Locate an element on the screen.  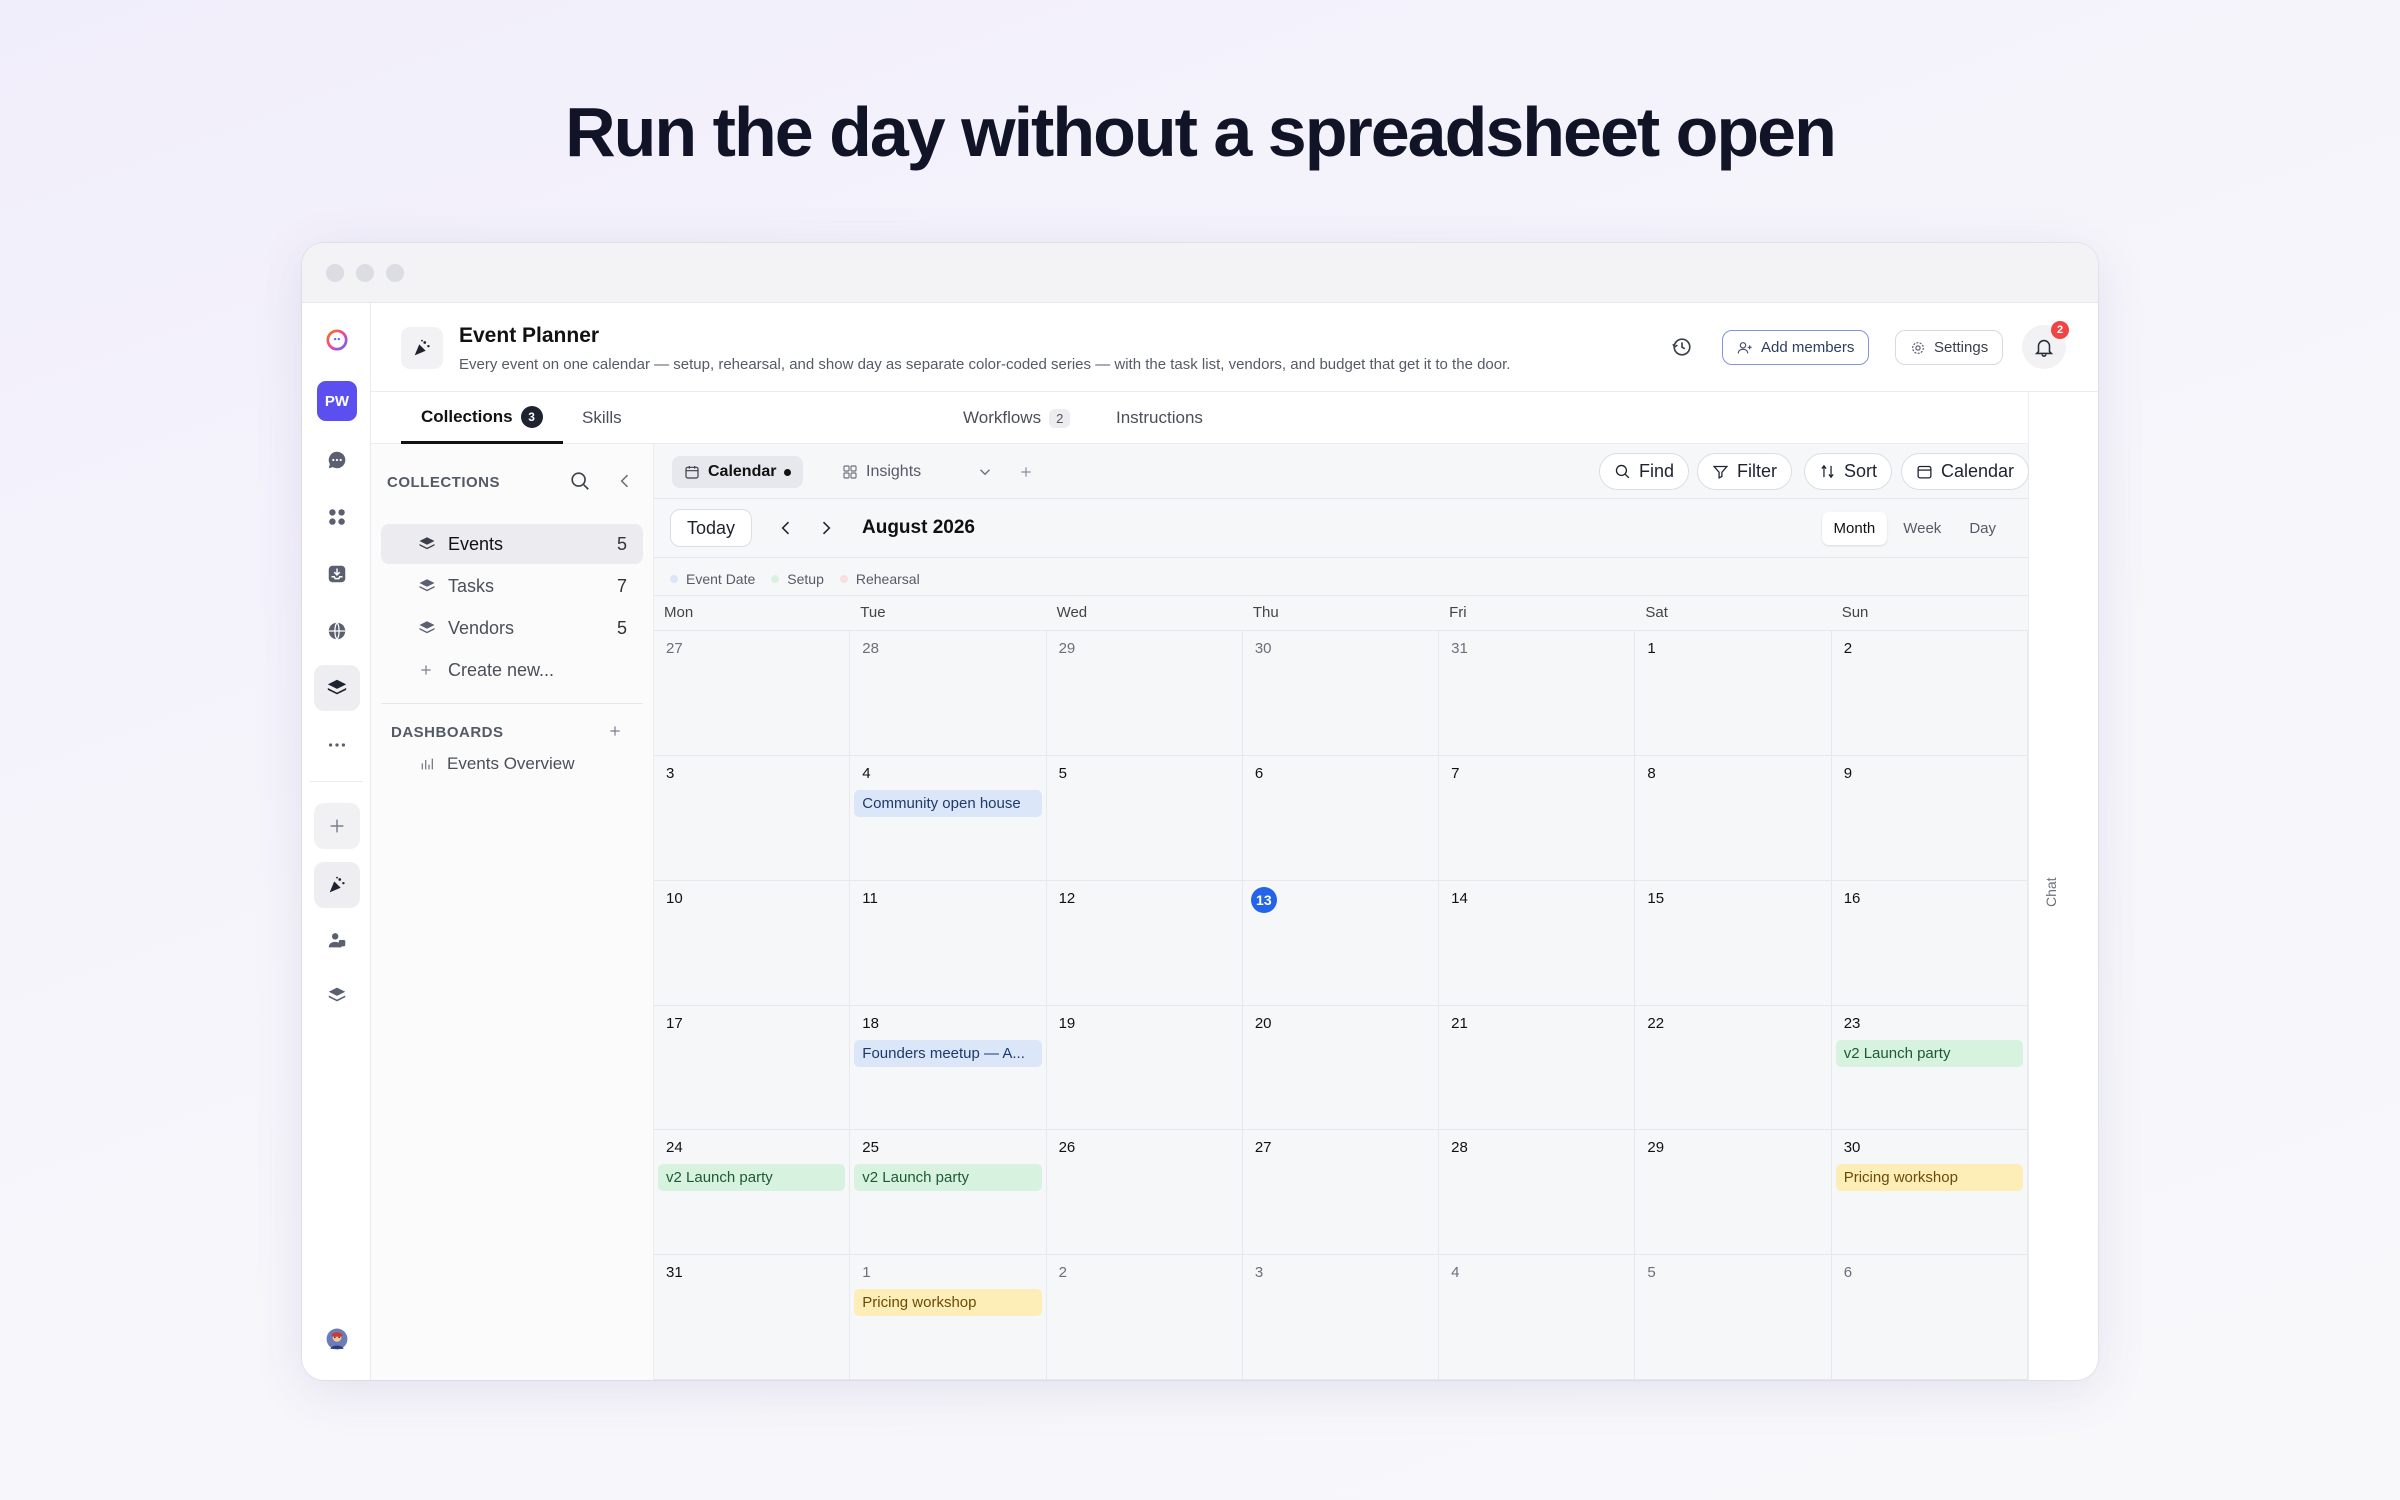
day-cell: 23 v2 Launch party is located at coordinates (1929, 1068).